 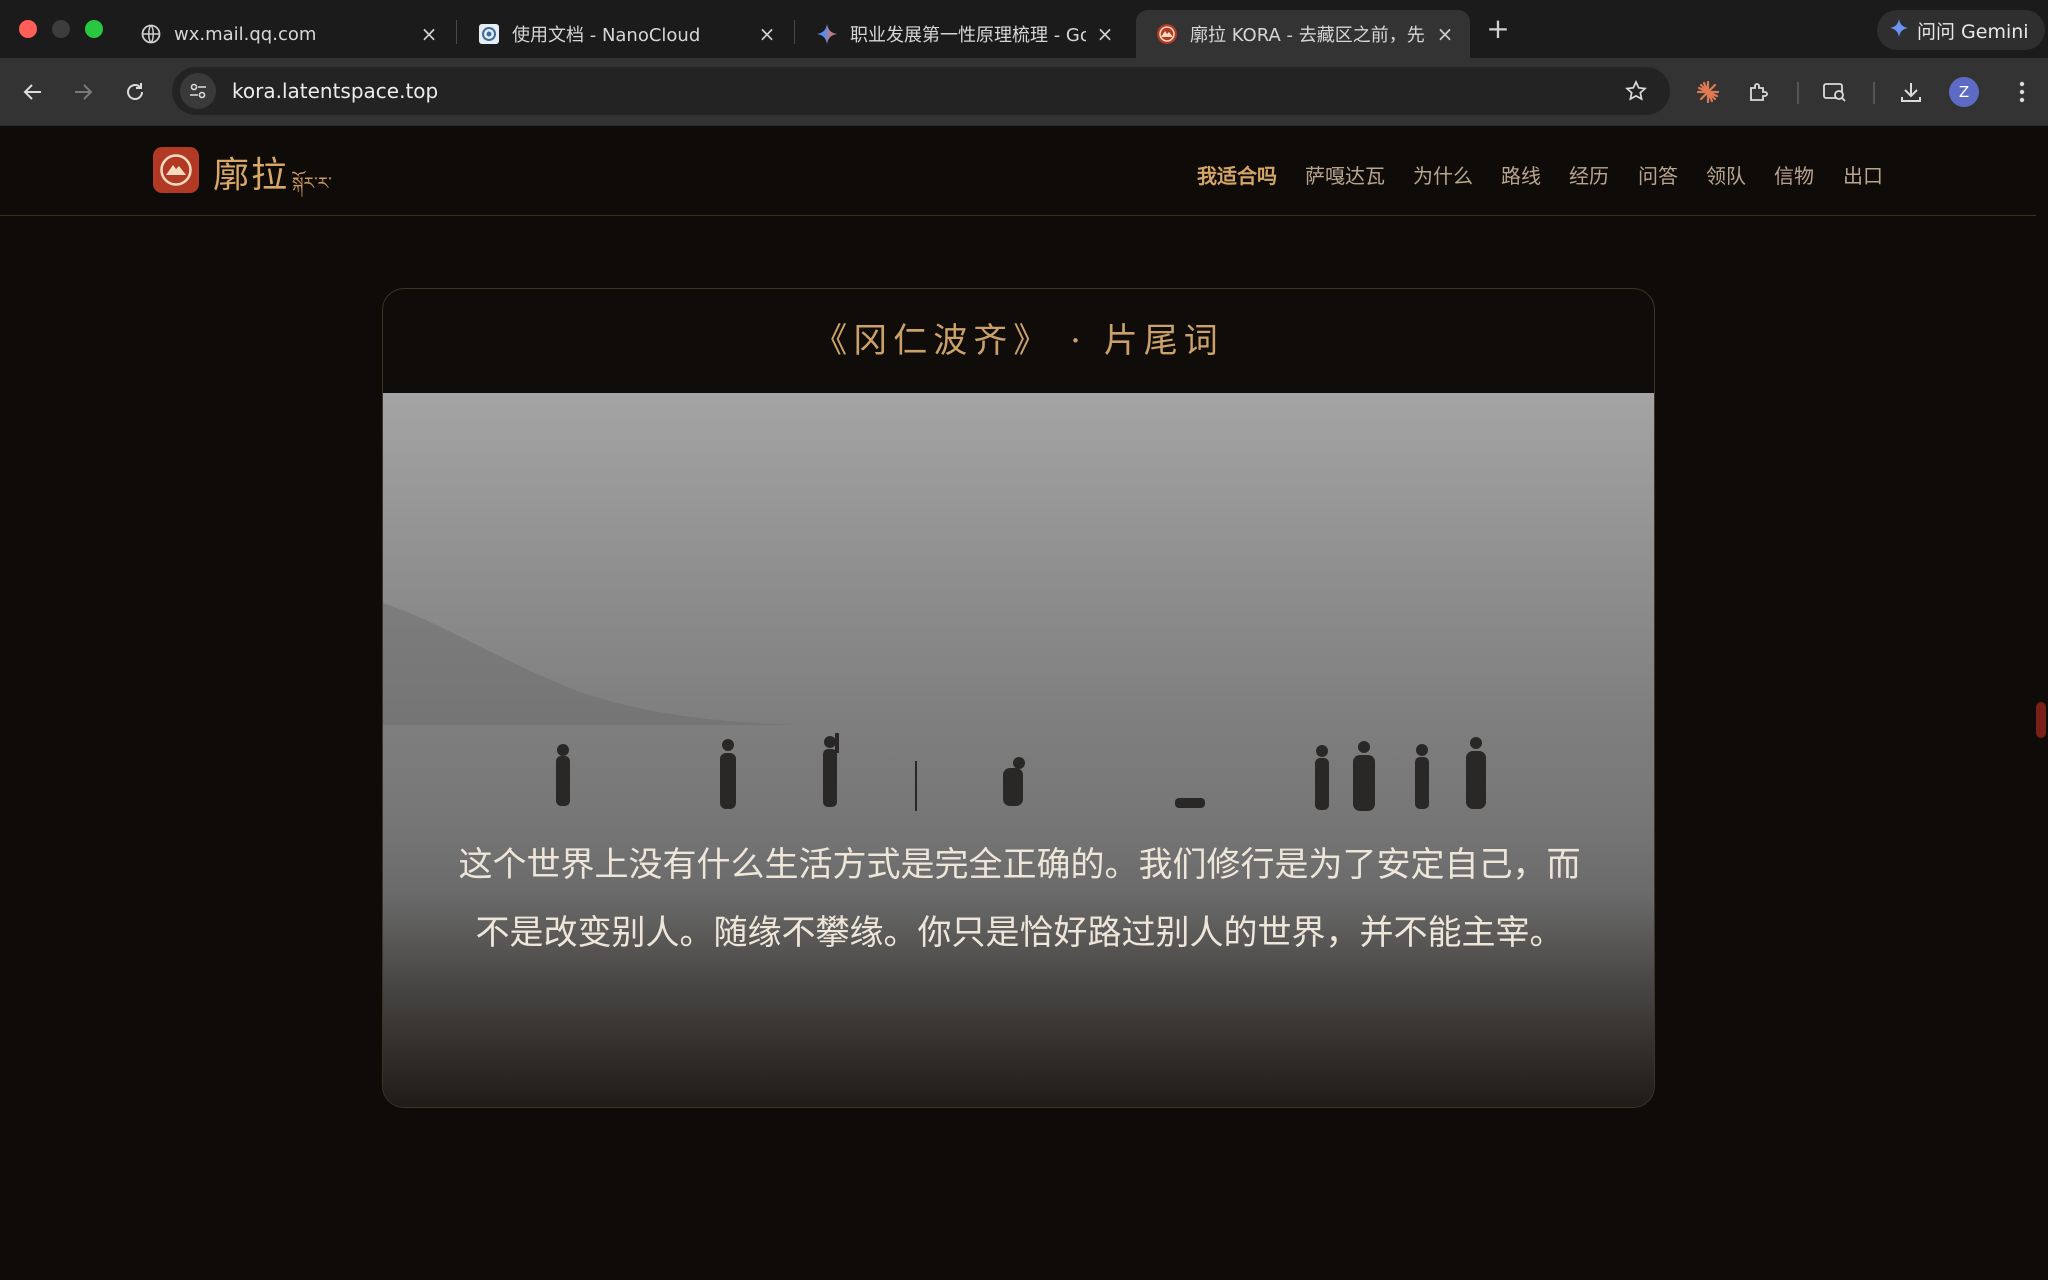 I want to click on bookmark-star-icon, so click(x=1636, y=91).